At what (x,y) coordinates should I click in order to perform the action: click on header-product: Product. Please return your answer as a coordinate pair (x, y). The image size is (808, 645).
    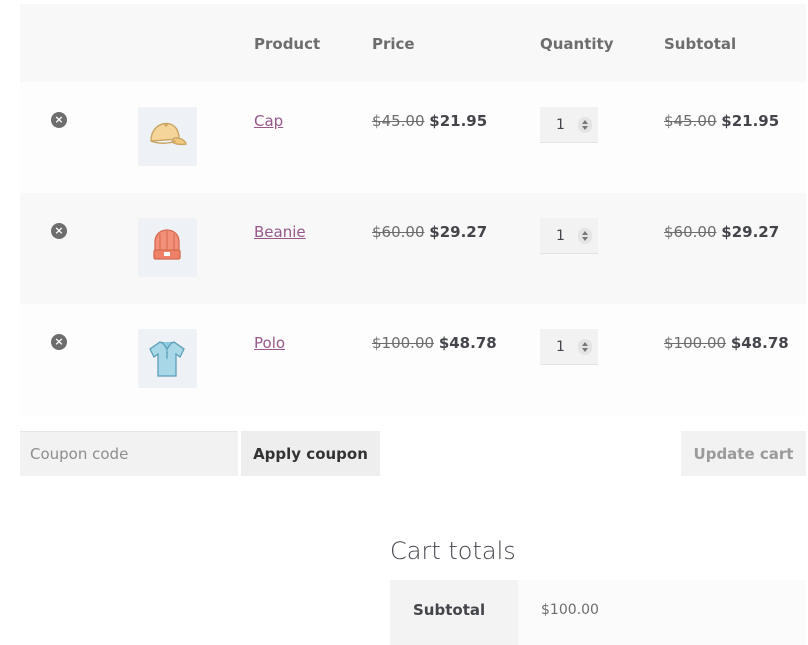
    Looking at the image, I should click on (287, 44).